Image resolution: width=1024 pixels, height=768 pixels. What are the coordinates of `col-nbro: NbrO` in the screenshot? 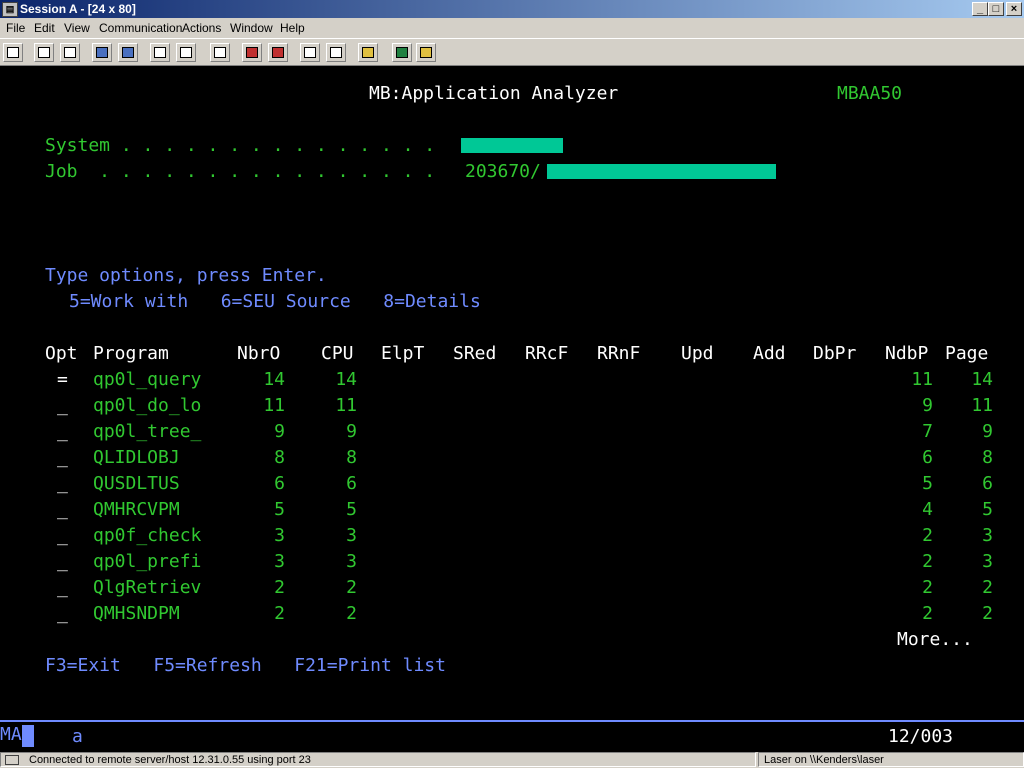 It's located at (259, 353).